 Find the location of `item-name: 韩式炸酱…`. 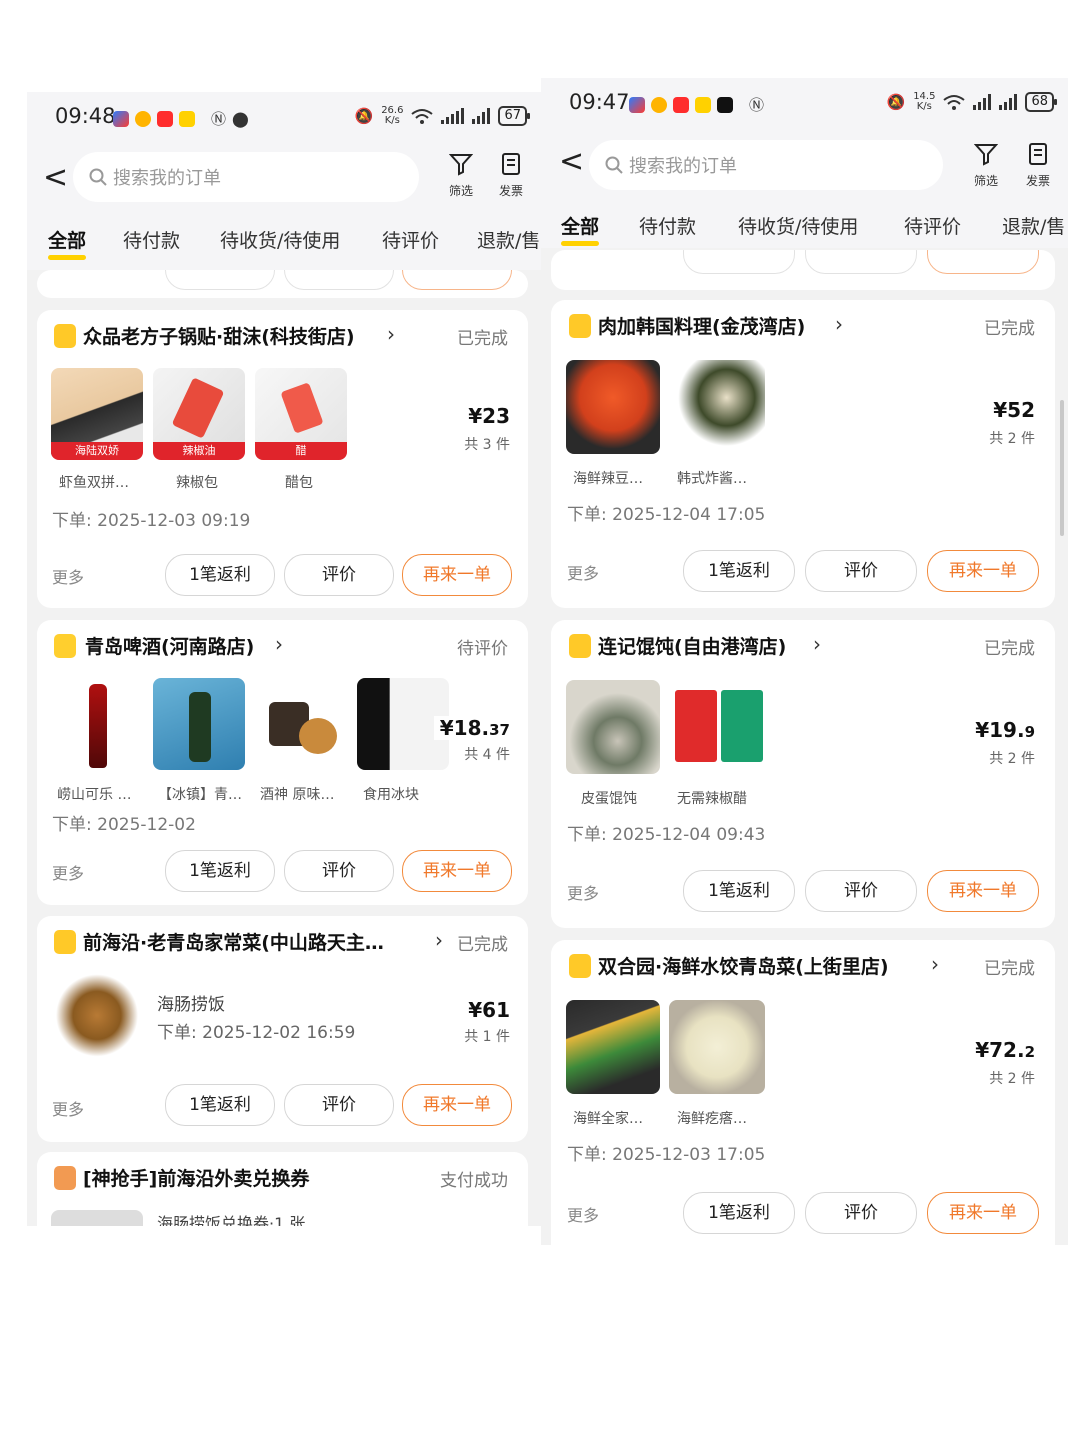

item-name: 韩式炸酱… is located at coordinates (712, 479).